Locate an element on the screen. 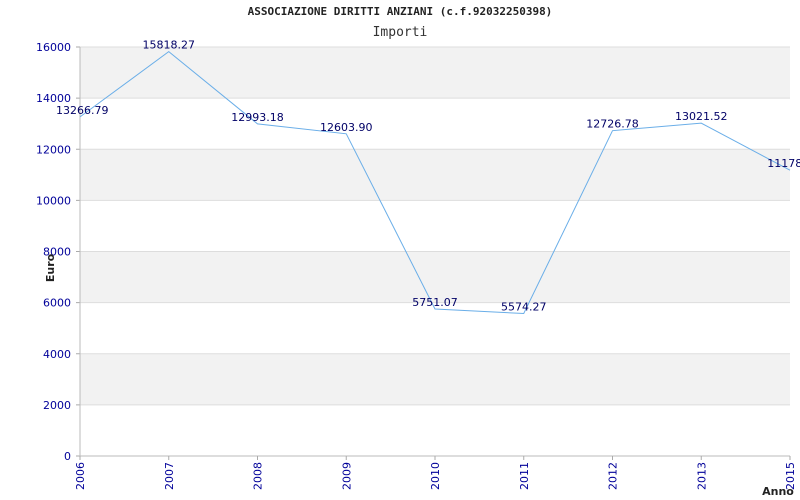 The width and height of the screenshot is (800, 500). y-tick-label: 12000 is located at coordinates (53, 149).